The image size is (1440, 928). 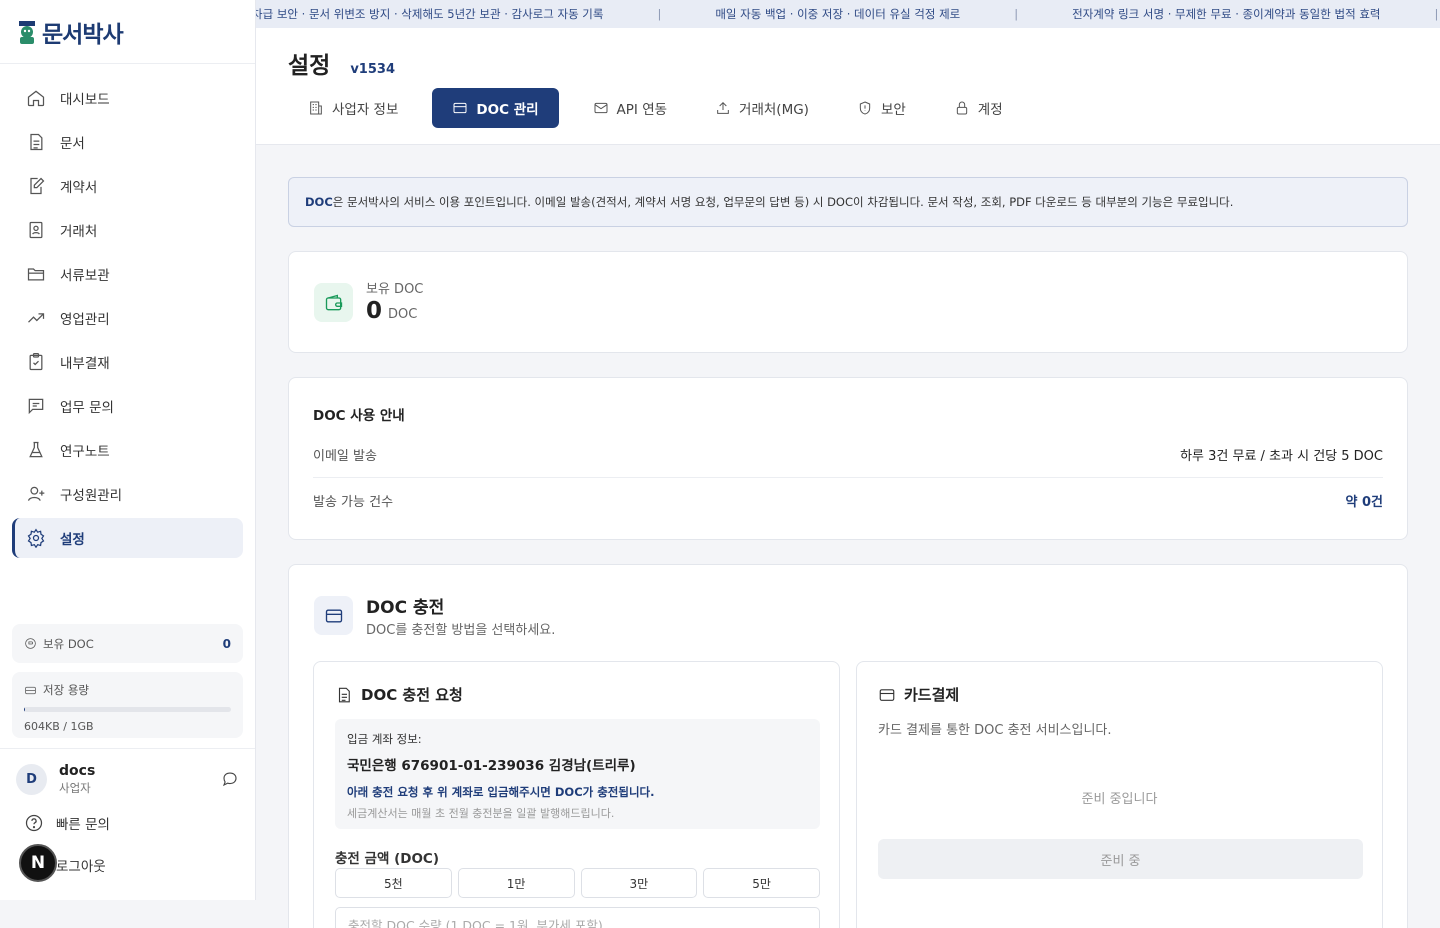 I want to click on coin-icon, so click(x=30, y=643).